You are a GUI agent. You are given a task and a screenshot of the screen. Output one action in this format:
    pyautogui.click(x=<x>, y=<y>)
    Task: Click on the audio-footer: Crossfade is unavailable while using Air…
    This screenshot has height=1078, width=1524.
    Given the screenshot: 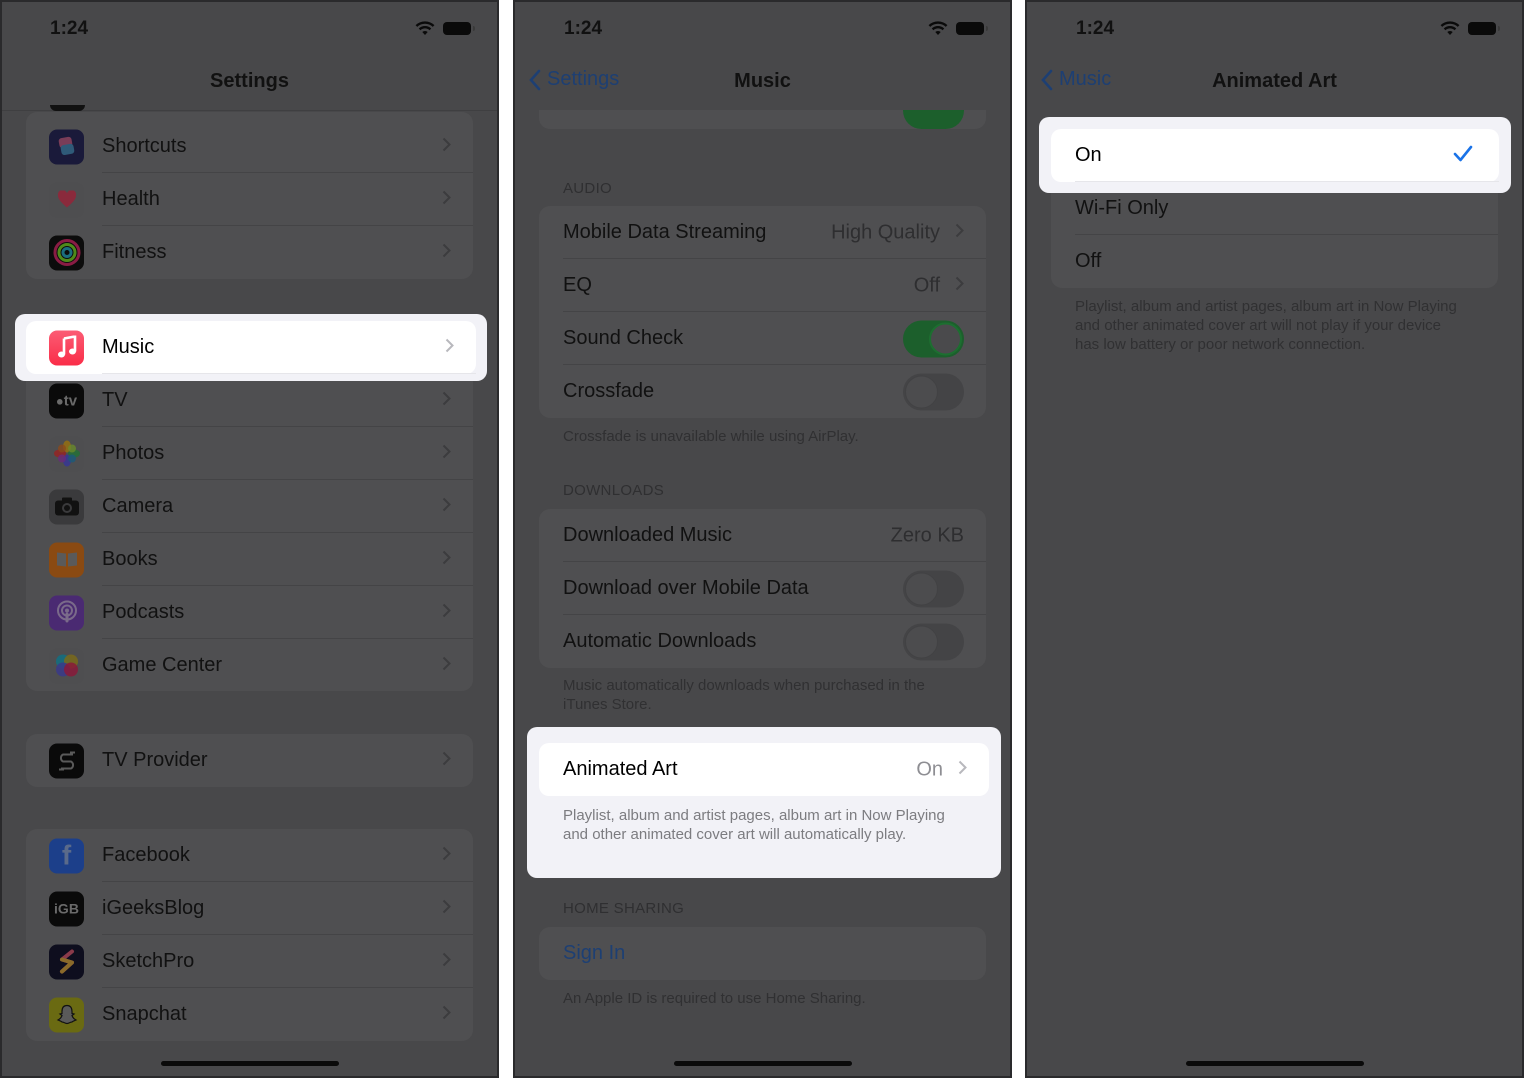 What is the action you would take?
    pyautogui.click(x=711, y=436)
    